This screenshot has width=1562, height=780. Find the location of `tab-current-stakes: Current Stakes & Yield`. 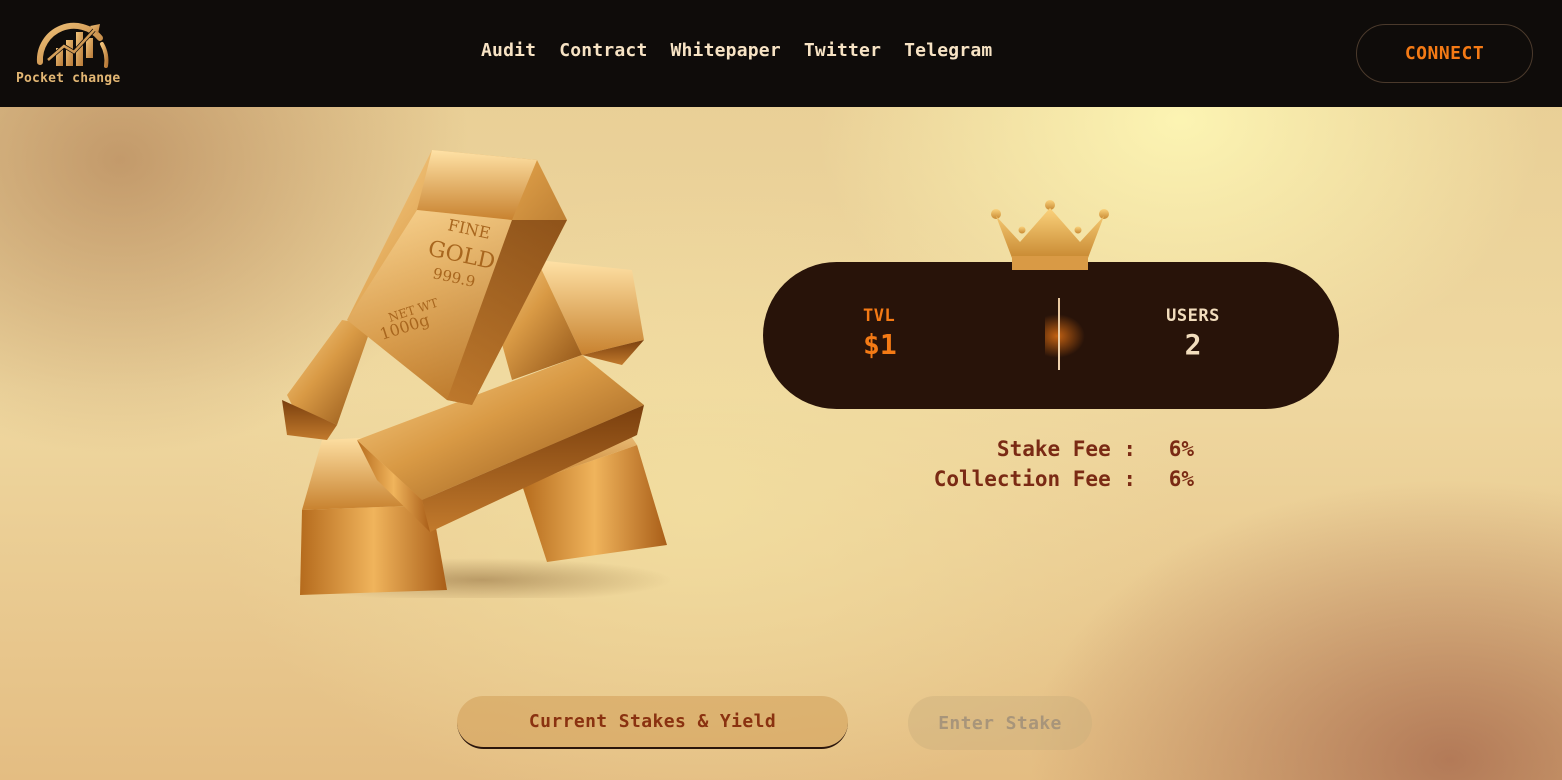

tab-current-stakes: Current Stakes & Yield is located at coordinates (652, 722).